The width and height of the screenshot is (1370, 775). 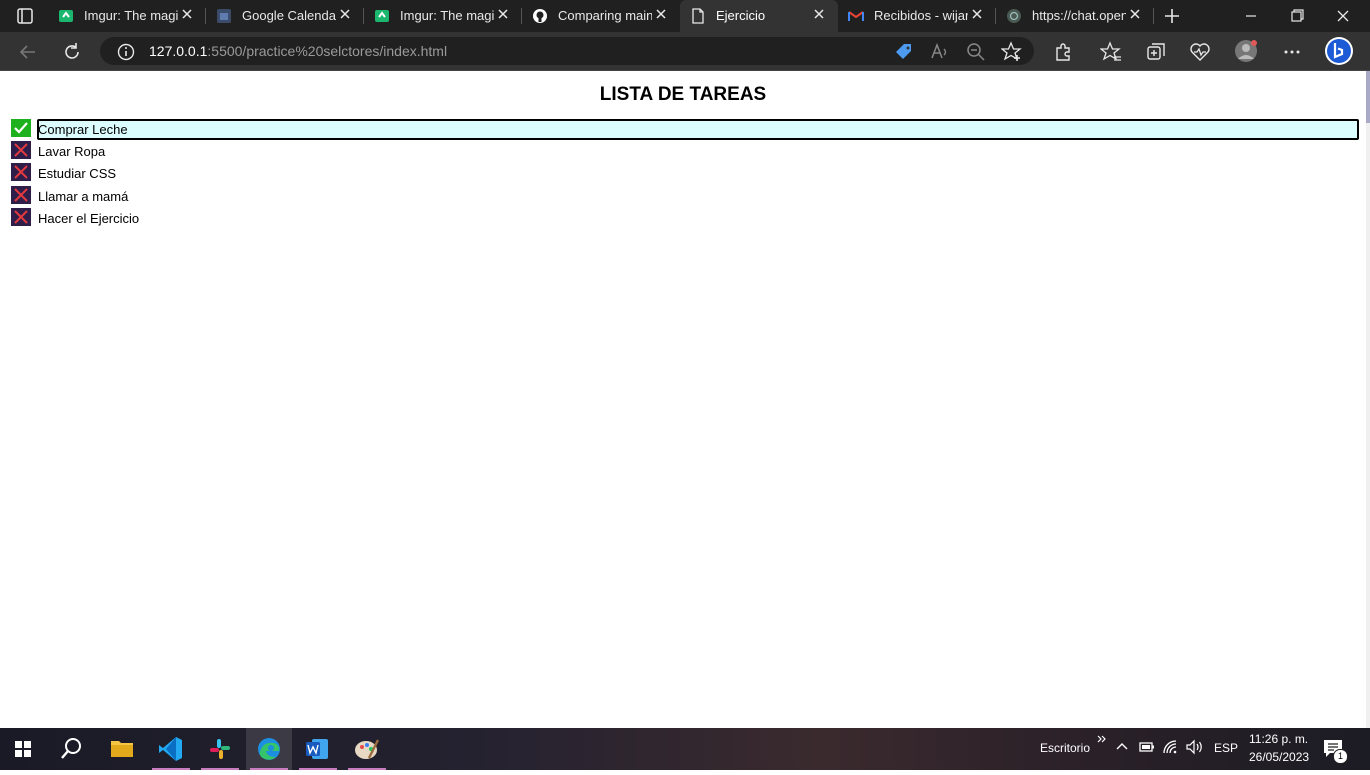 I want to click on refresh-icon, so click(x=72, y=52).